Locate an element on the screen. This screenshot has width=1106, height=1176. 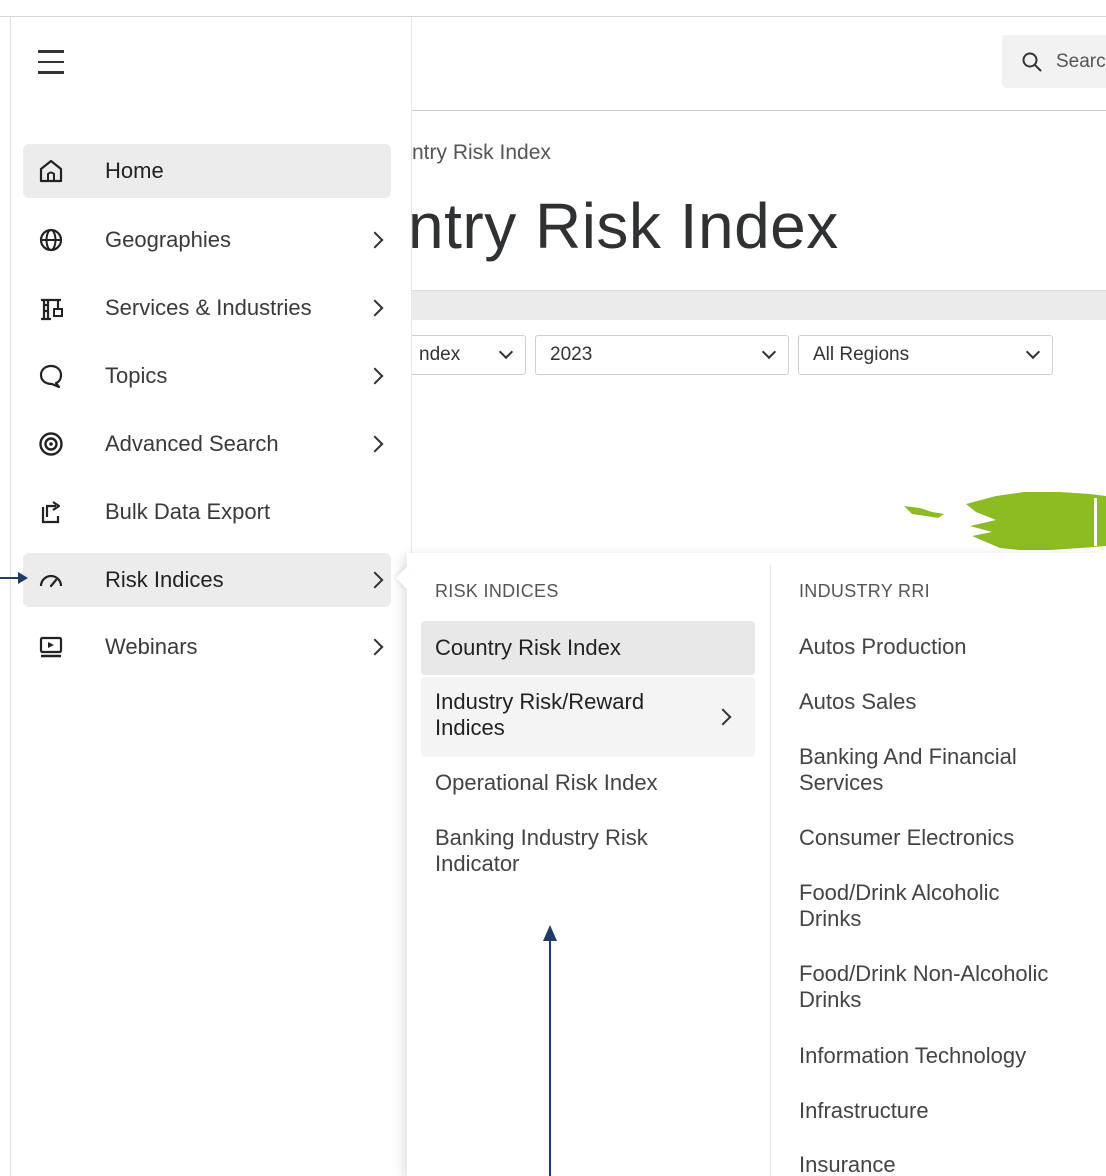
crane-icon is located at coordinates (51, 308).